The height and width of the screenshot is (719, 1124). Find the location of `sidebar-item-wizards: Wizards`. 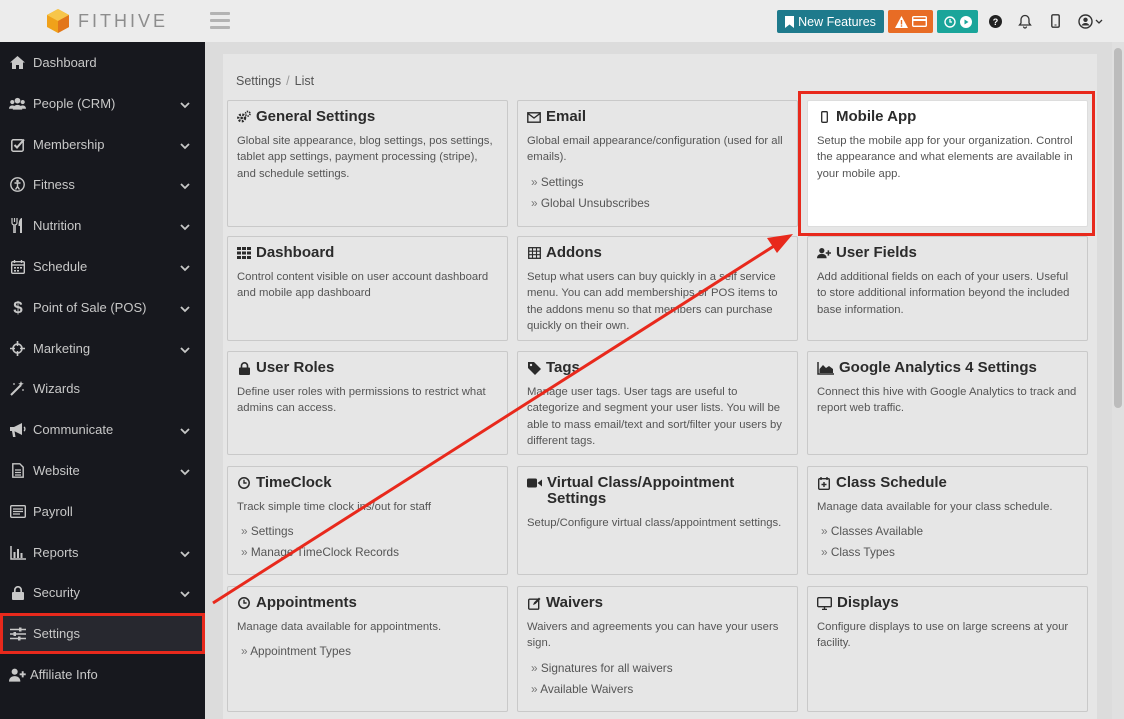

sidebar-item-wizards: Wizards is located at coordinates (102, 388).